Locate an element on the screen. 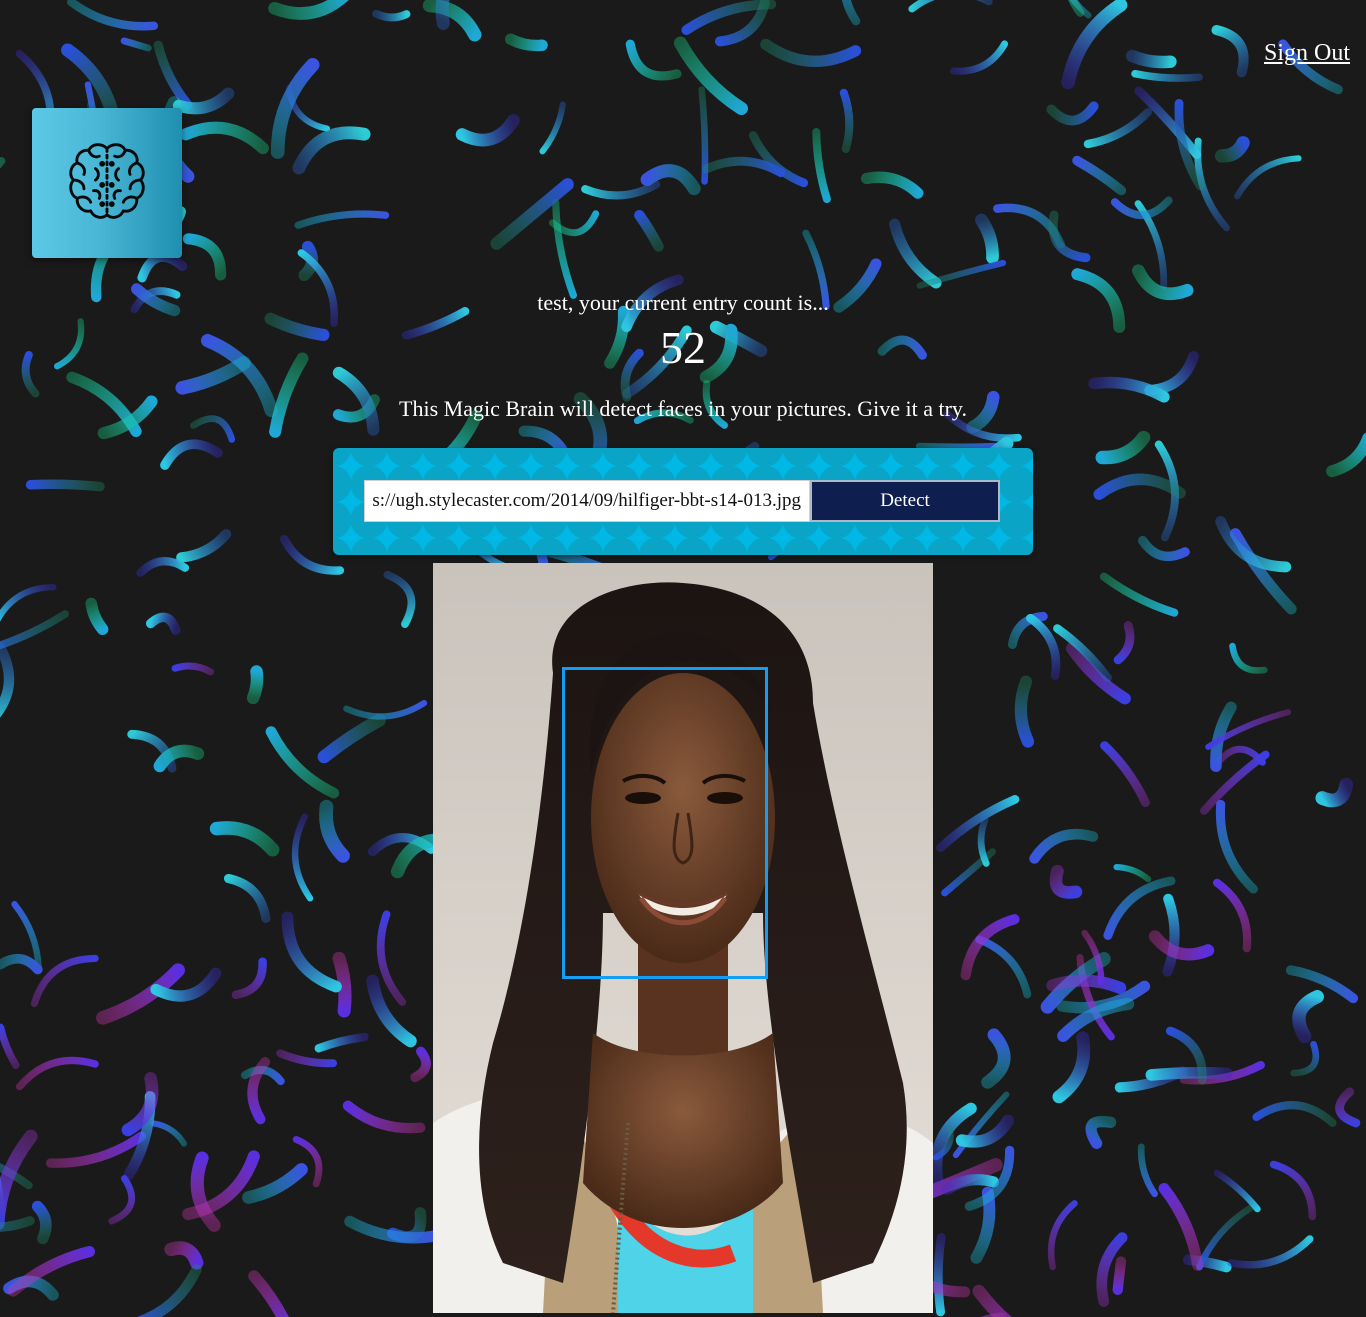  image-link-form: Detect is located at coordinates (683, 501).